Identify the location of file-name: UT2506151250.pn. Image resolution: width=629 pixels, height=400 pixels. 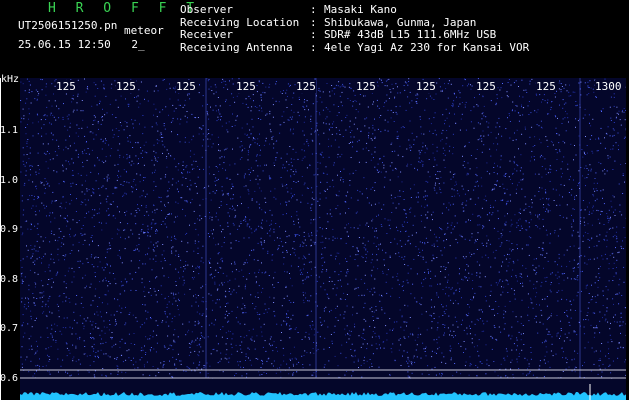
(68, 25).